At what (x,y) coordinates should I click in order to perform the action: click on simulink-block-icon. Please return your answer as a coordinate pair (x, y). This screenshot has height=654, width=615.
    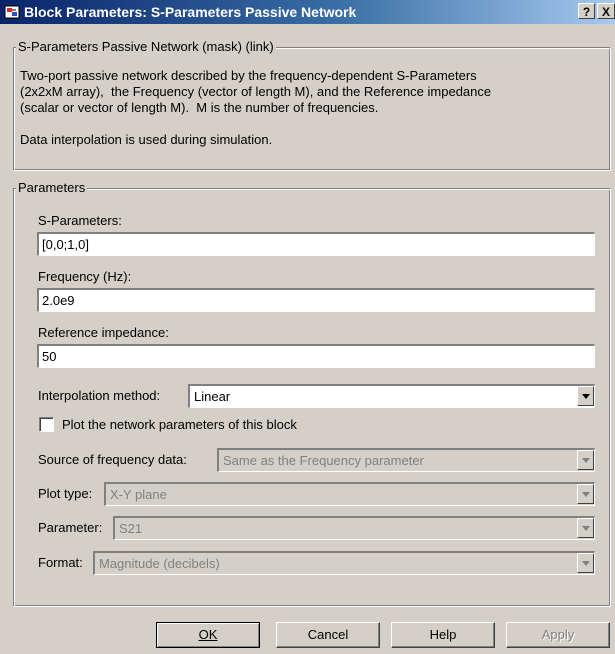
    Looking at the image, I should click on (12, 12).